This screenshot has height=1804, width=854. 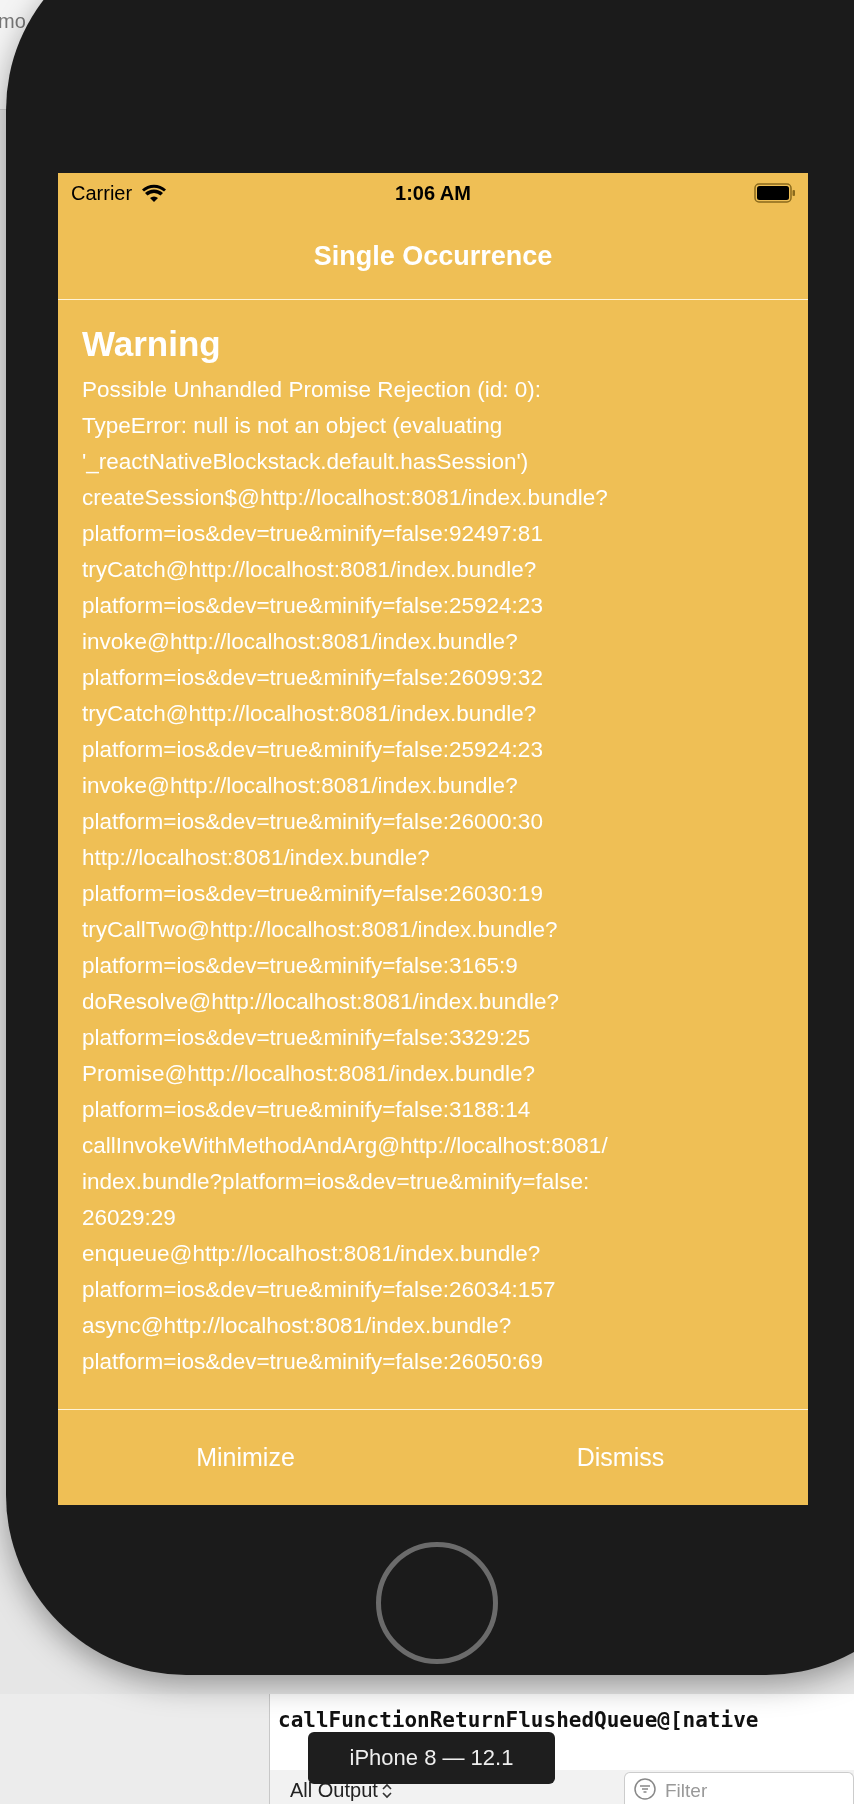 What do you see at coordinates (152, 344) in the screenshot?
I see `warning-heading: Warning` at bounding box center [152, 344].